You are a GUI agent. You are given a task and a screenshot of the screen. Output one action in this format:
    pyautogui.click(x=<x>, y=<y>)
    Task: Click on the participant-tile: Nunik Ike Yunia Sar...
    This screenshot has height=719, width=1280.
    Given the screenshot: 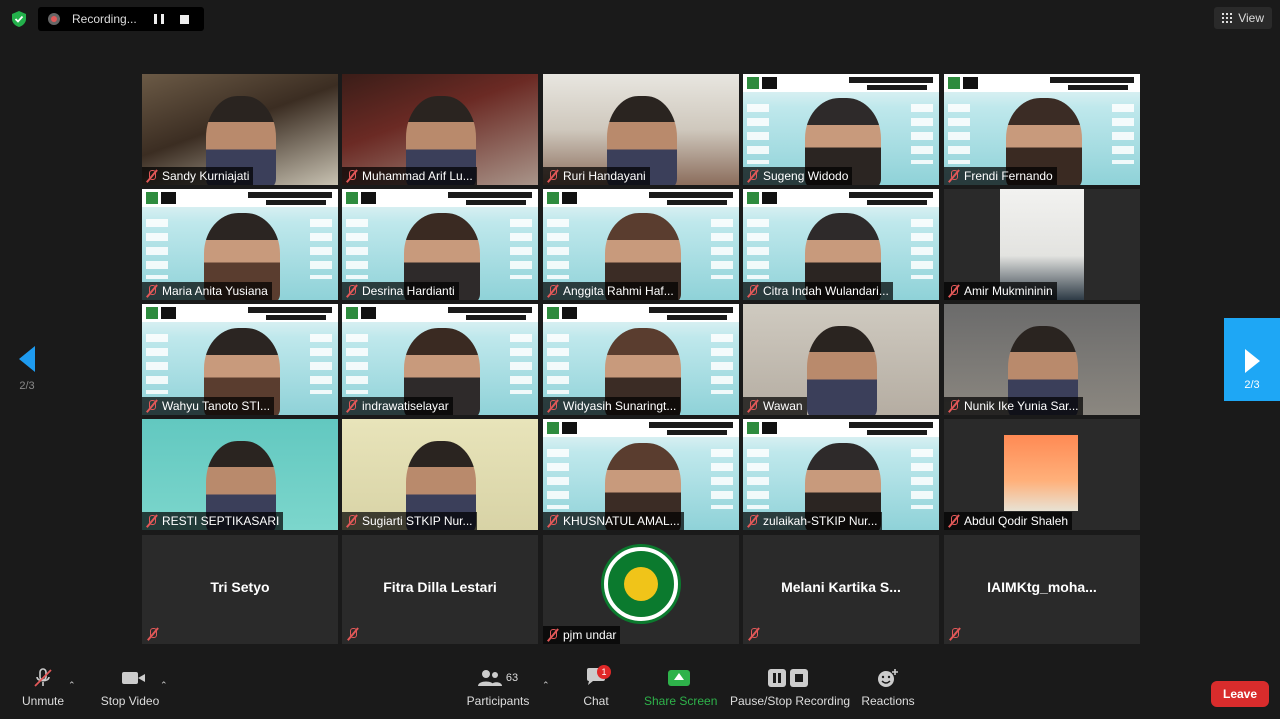 What is the action you would take?
    pyautogui.click(x=1042, y=359)
    